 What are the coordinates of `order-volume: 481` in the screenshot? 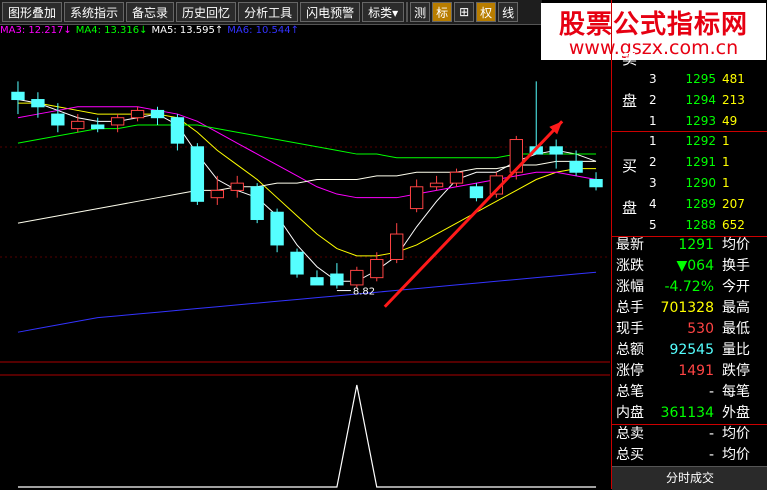 It's located at (733, 79).